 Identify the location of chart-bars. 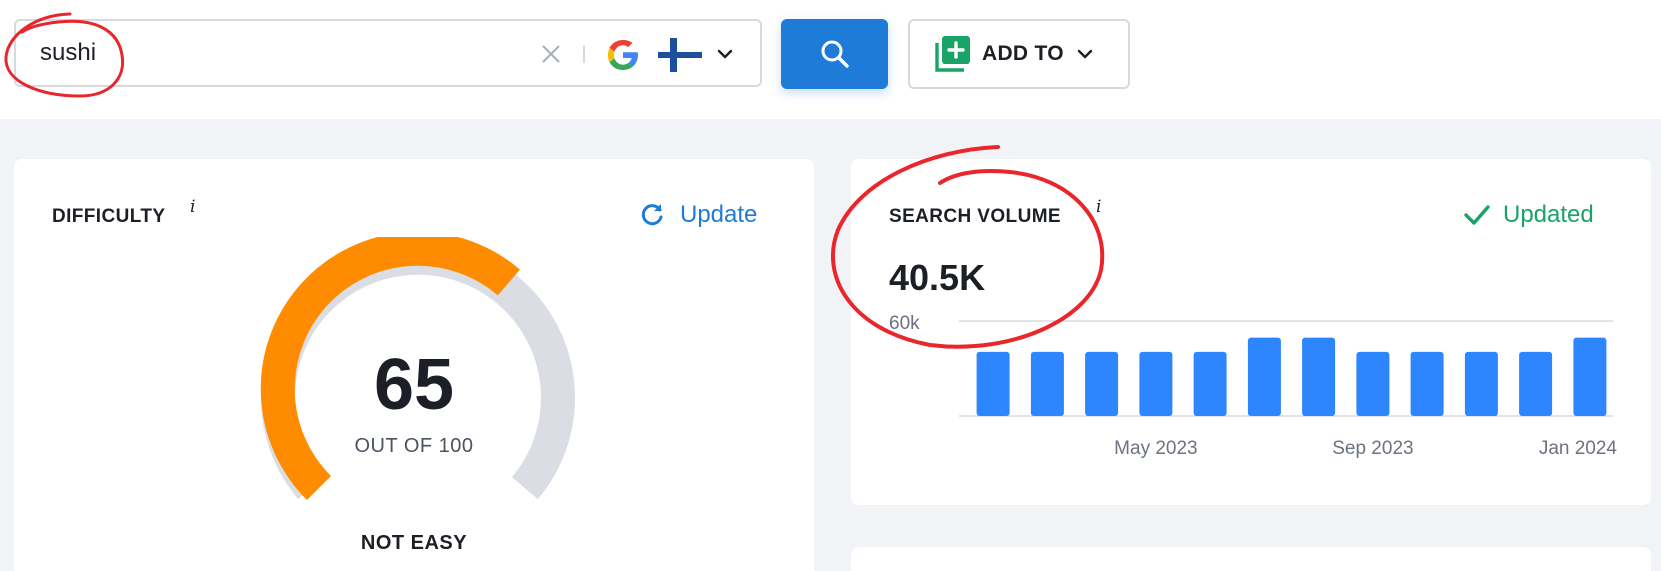
(1291, 376).